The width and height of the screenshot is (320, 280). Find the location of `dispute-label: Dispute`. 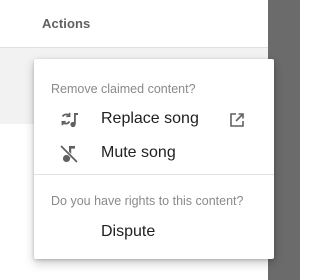

dispute-label: Dispute is located at coordinates (128, 231).